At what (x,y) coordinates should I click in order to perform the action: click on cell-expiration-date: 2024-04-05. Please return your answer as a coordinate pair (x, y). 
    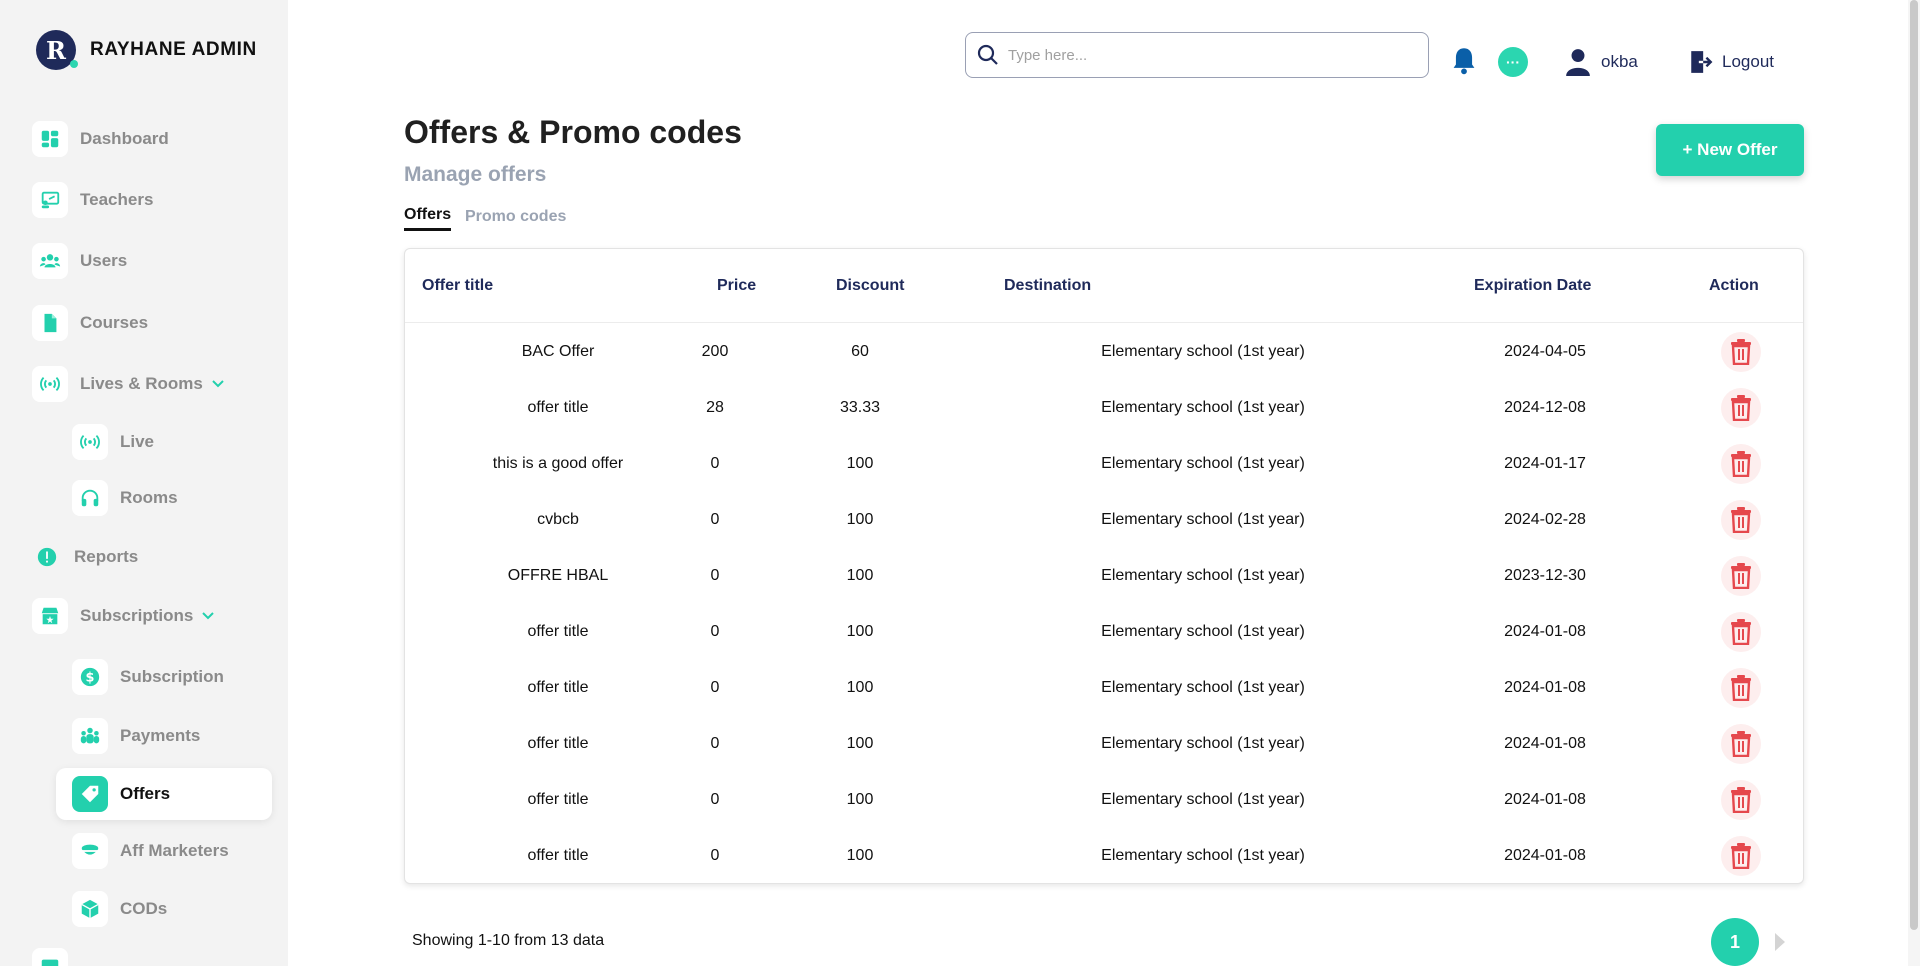
    Looking at the image, I should click on (1545, 351).